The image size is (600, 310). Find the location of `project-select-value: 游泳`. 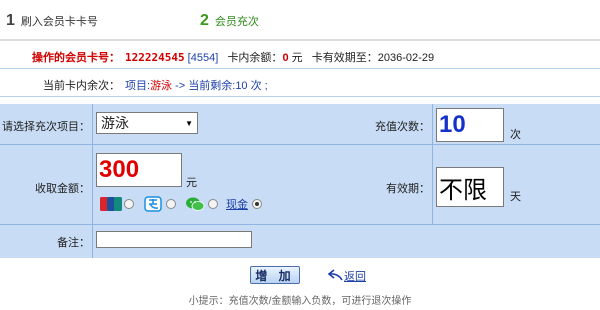

project-select-value: 游泳 is located at coordinates (115, 123).